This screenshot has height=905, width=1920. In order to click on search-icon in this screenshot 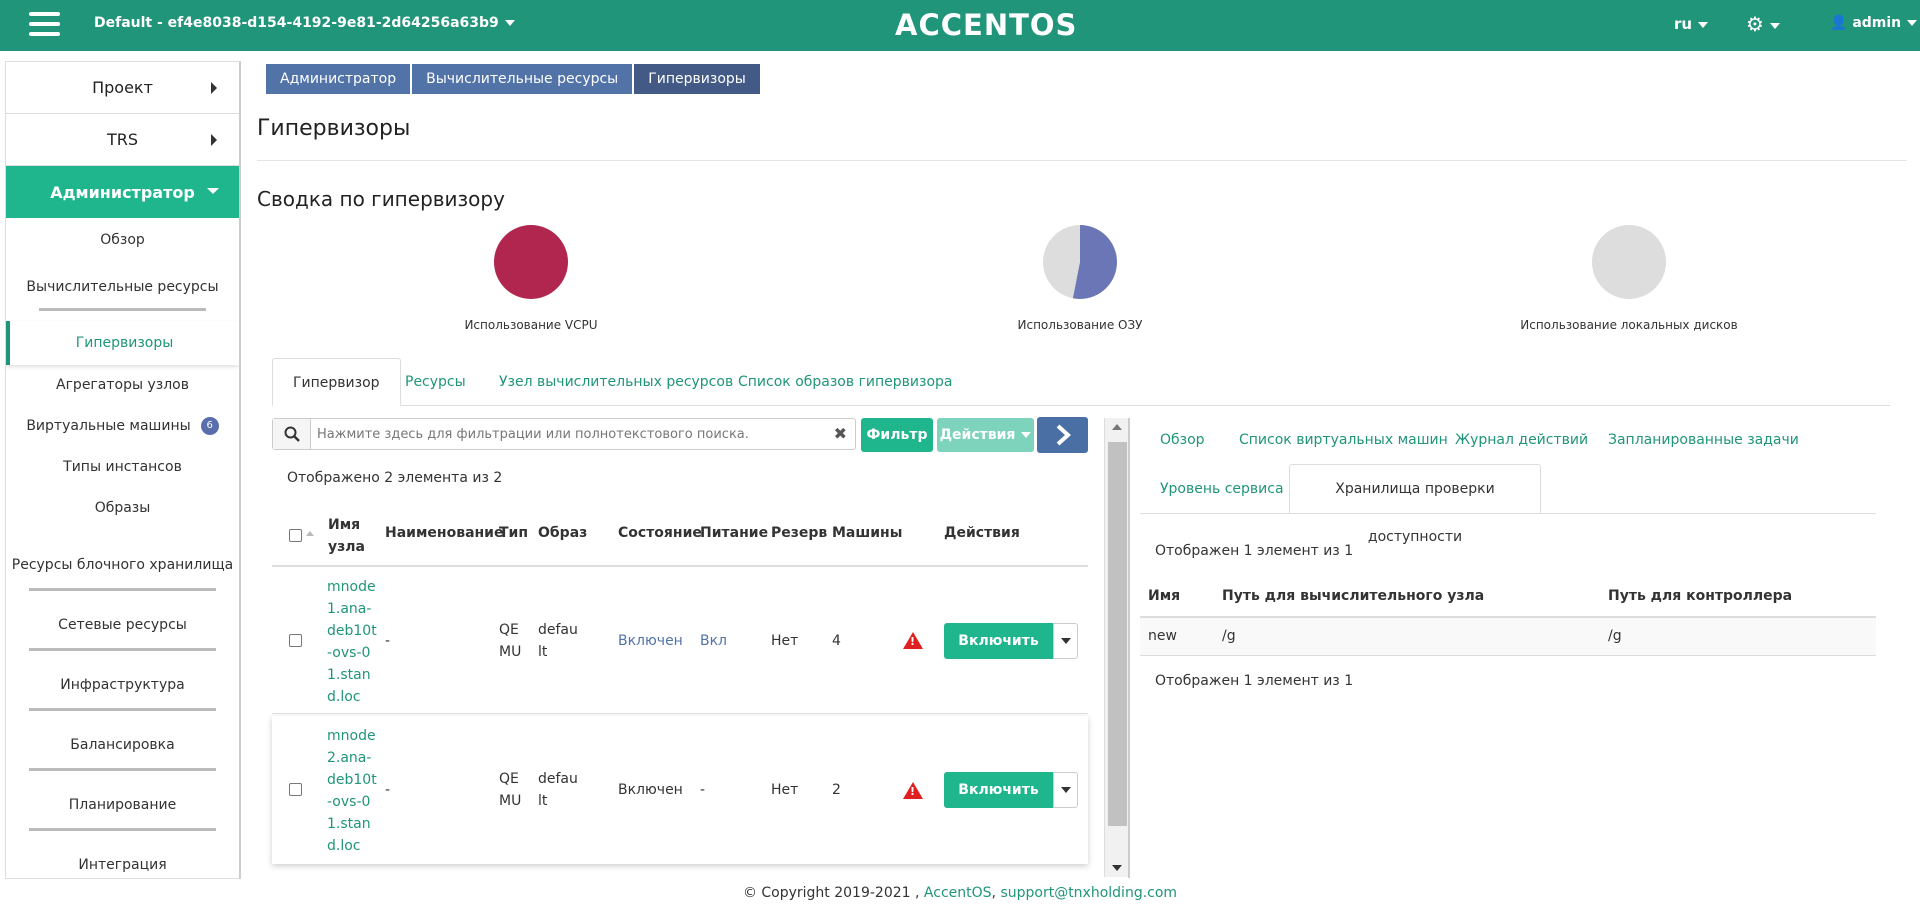, I will do `click(292, 434)`.